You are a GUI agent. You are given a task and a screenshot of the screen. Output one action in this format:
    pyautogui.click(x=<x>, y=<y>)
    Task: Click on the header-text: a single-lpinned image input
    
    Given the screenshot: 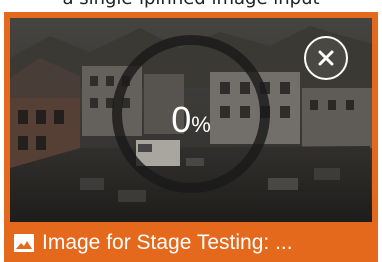 What is the action you would take?
    pyautogui.click(x=191, y=4)
    